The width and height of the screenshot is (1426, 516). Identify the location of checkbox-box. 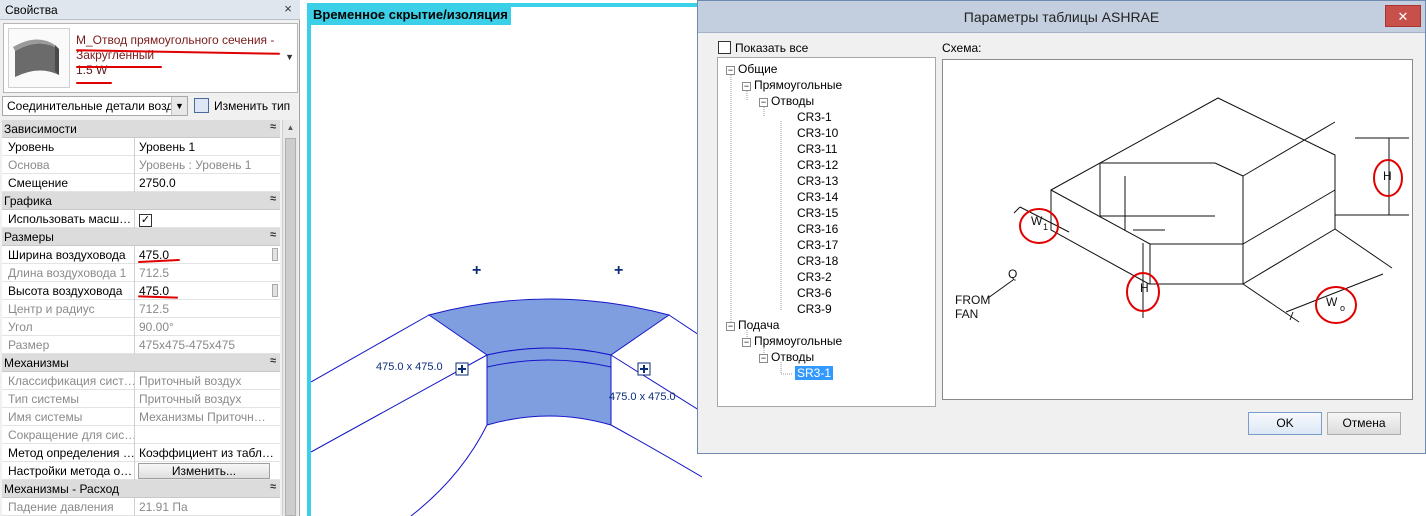
(724, 47).